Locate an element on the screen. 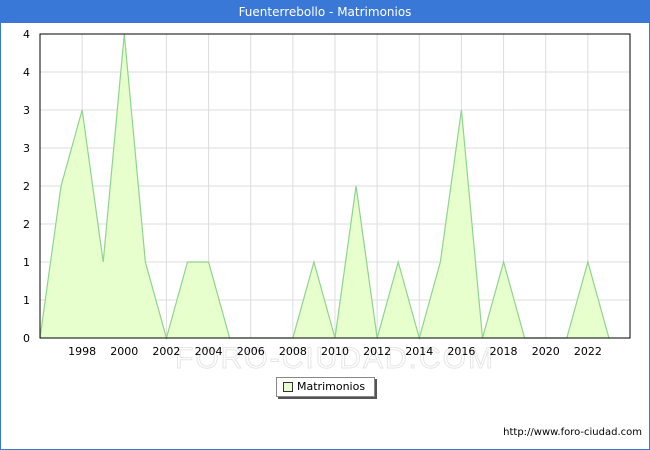 The width and height of the screenshot is (650, 450). legend-label: Matrimonios is located at coordinates (331, 386).